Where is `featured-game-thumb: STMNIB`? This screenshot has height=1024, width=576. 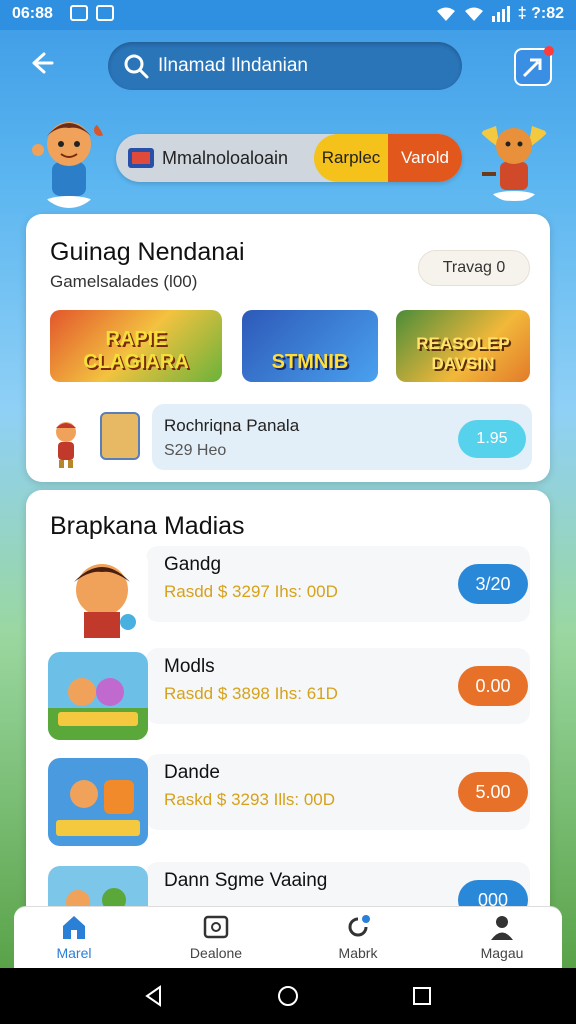 featured-game-thumb: STMNIB is located at coordinates (310, 346).